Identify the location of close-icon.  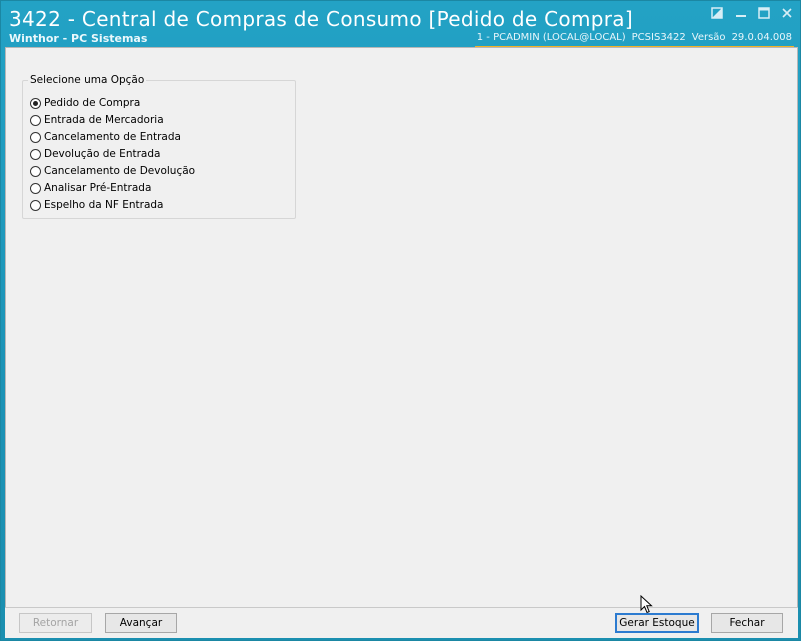
(787, 15).